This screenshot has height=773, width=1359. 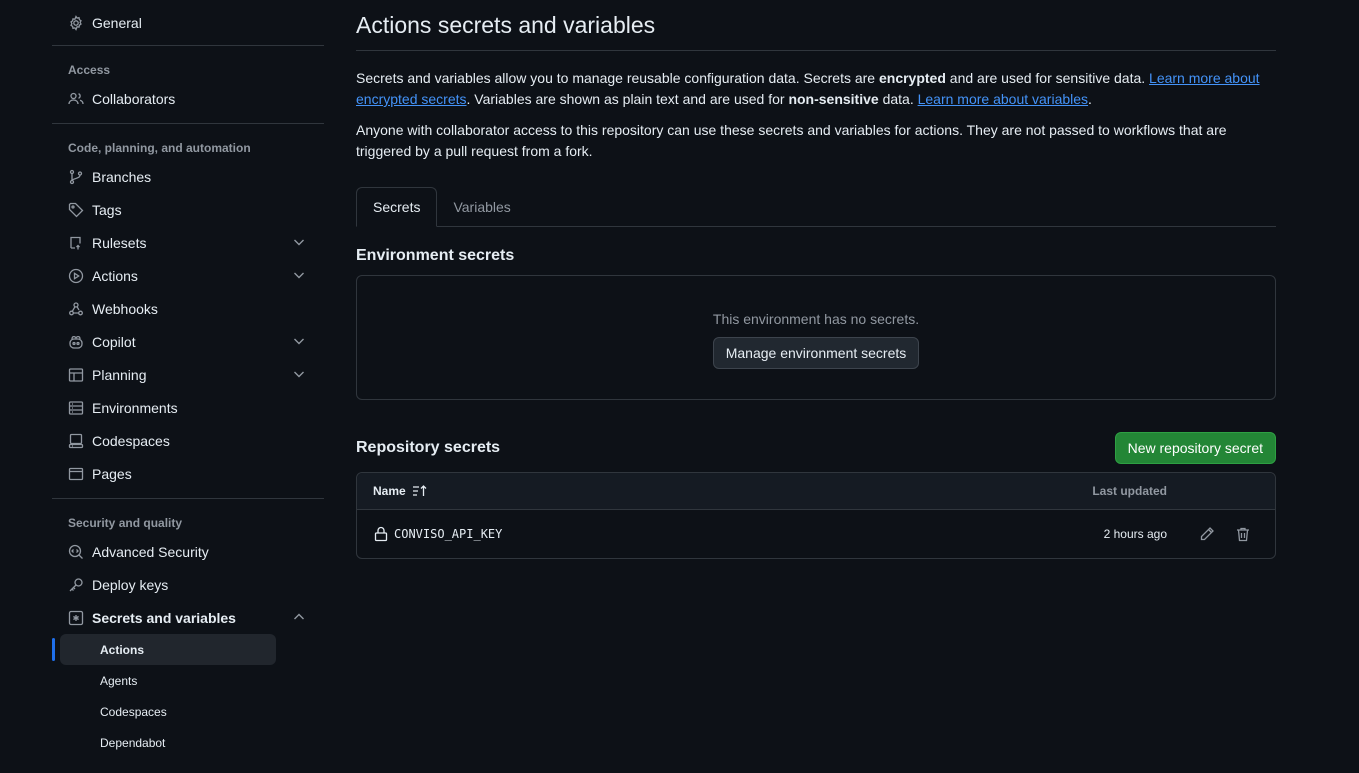 I want to click on section-title-access: Access, so click(x=89, y=70).